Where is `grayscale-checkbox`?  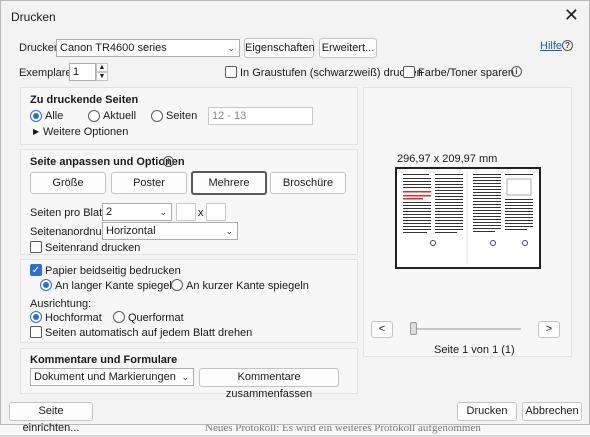 grayscale-checkbox is located at coordinates (231, 72).